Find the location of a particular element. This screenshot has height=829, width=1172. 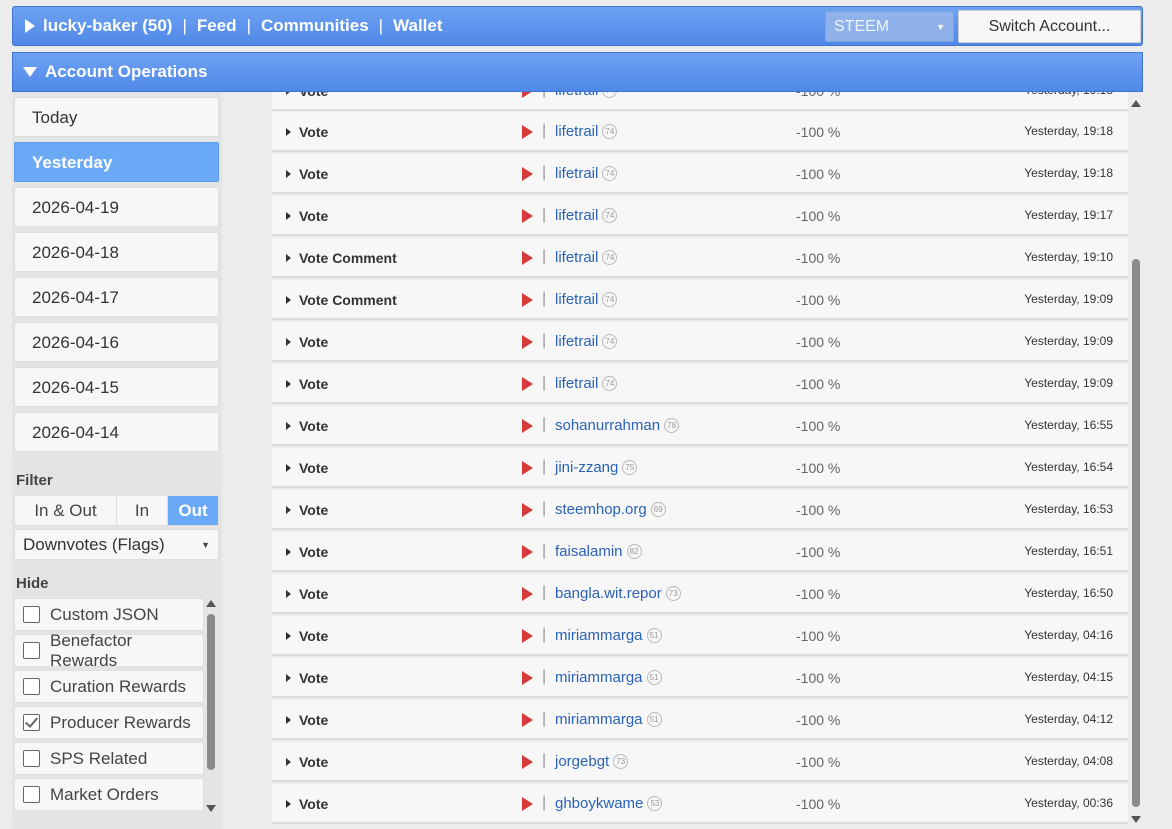

expand-arrow-icon is located at coordinates (30, 26).